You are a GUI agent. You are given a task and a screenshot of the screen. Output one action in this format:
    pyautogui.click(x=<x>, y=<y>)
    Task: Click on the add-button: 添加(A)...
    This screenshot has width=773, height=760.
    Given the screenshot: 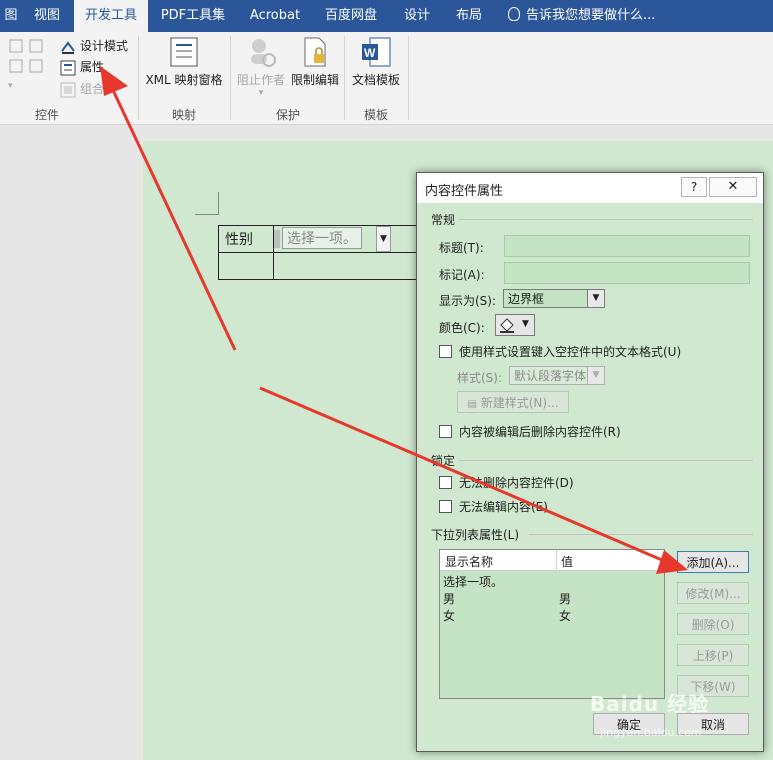 What is the action you would take?
    pyautogui.click(x=713, y=562)
    